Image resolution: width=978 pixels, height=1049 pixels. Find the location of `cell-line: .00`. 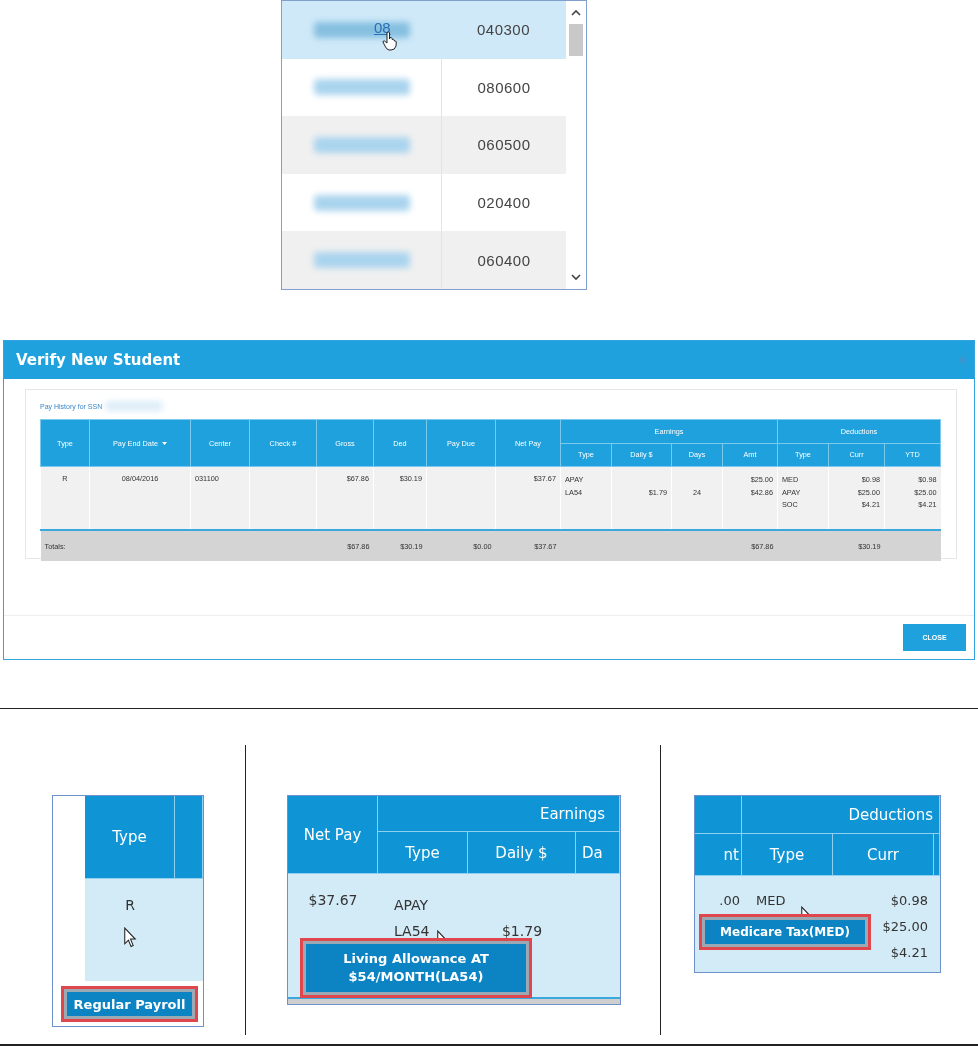

cell-line: .00 is located at coordinates (729, 901).